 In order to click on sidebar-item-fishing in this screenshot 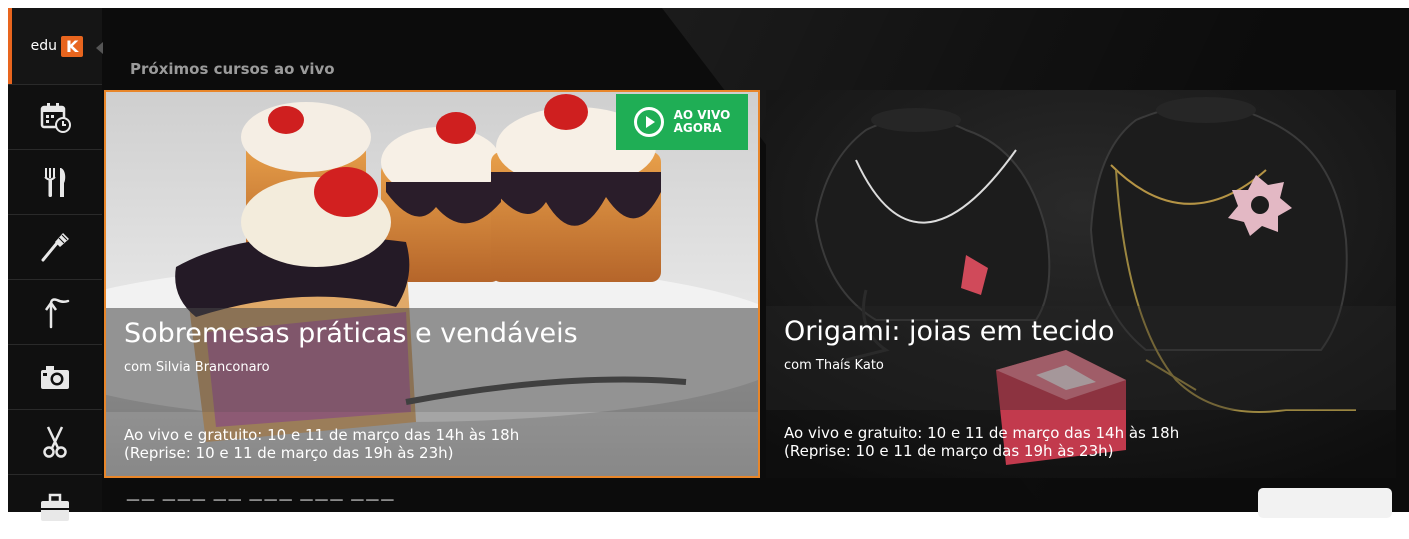, I will do `click(55, 311)`.